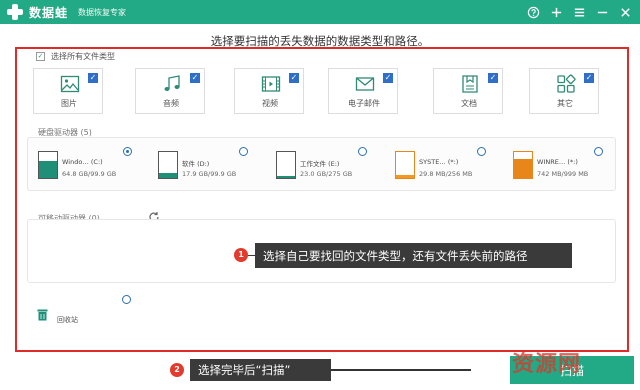 This screenshot has width=640, height=390. I want to click on annotation-arrow, so click(401, 370).